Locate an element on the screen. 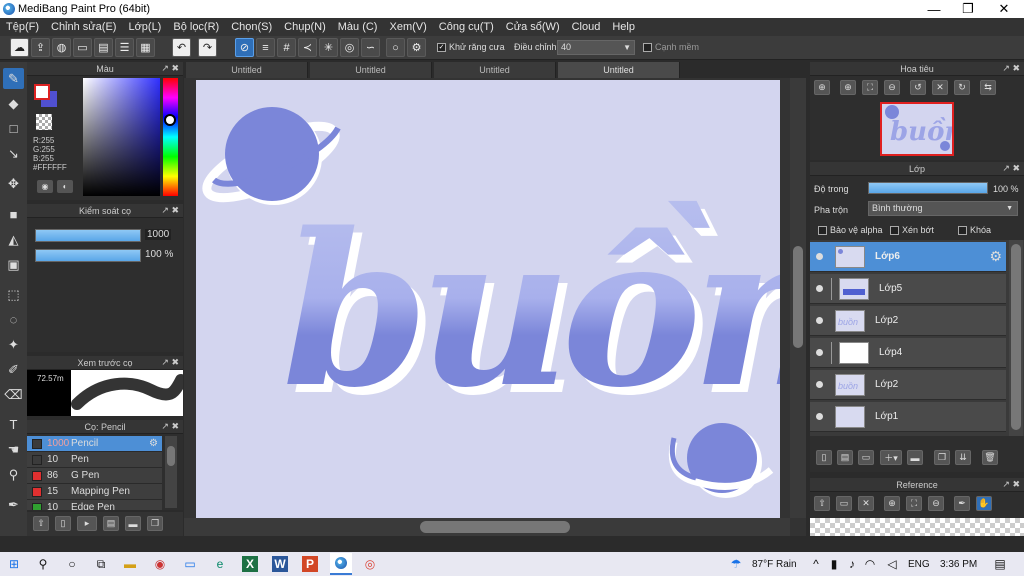  medibang-taskbar-icon is located at coordinates (341, 564).